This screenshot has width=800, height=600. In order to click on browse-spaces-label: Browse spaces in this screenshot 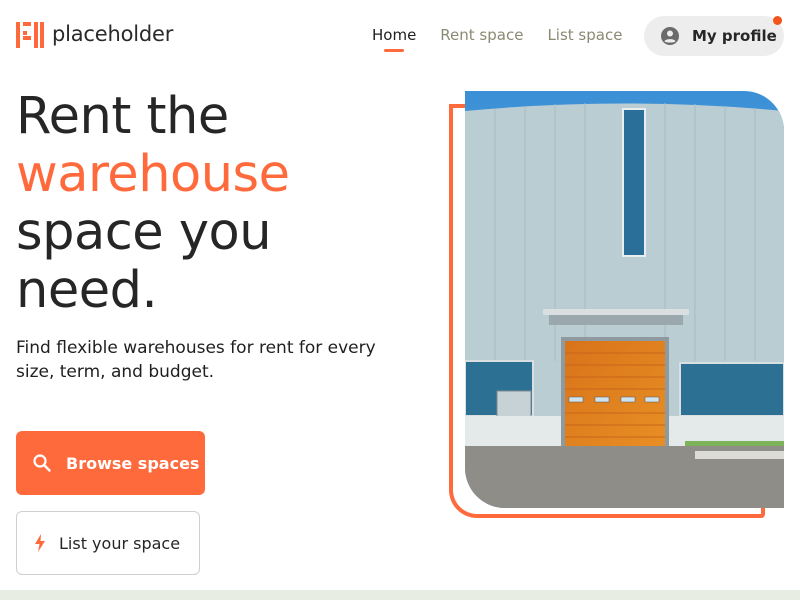, I will do `click(133, 463)`.